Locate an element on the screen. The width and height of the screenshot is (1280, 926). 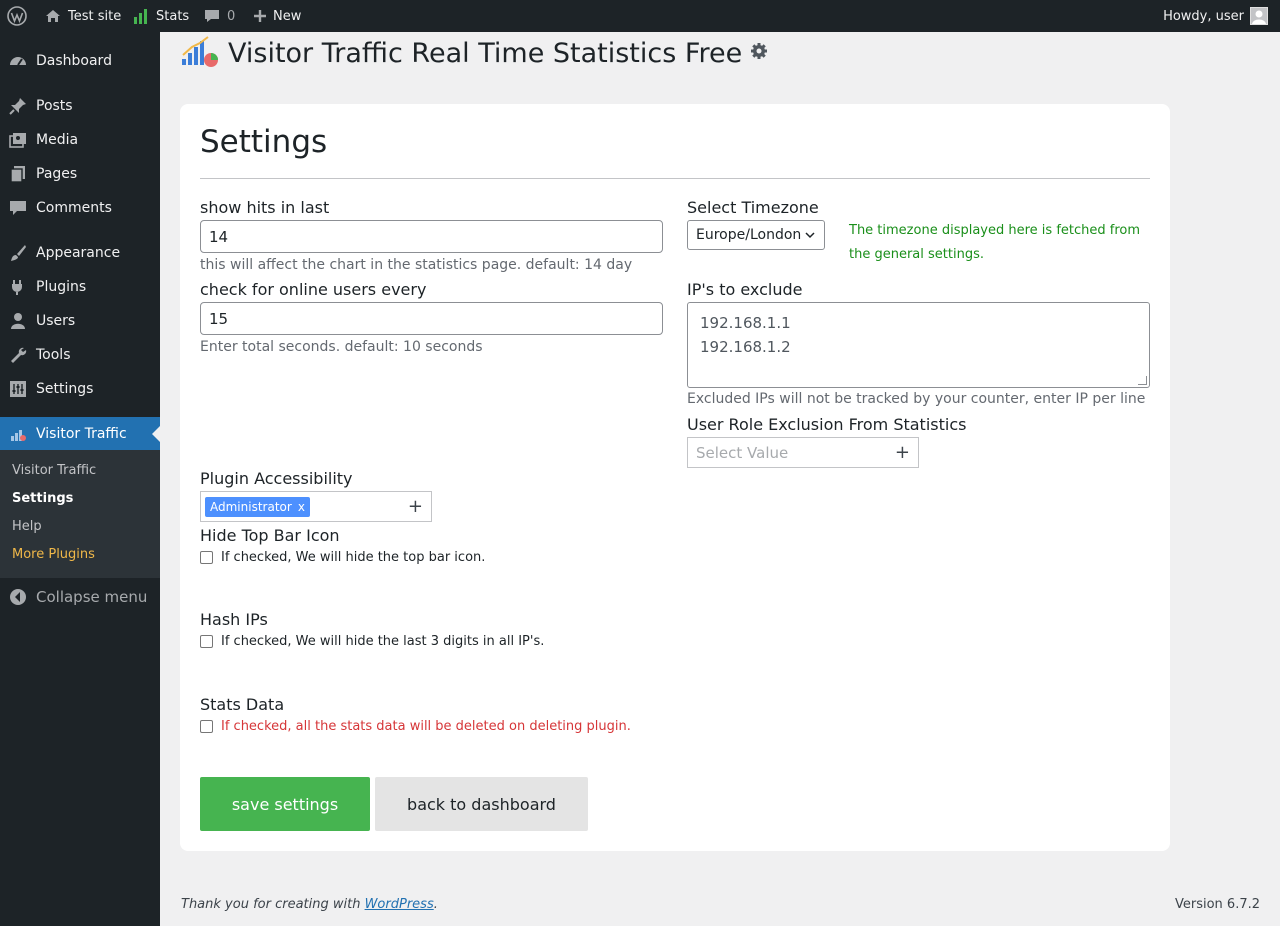
submenu-visitor-traffic: Visitor Traffic is located at coordinates (54, 470).